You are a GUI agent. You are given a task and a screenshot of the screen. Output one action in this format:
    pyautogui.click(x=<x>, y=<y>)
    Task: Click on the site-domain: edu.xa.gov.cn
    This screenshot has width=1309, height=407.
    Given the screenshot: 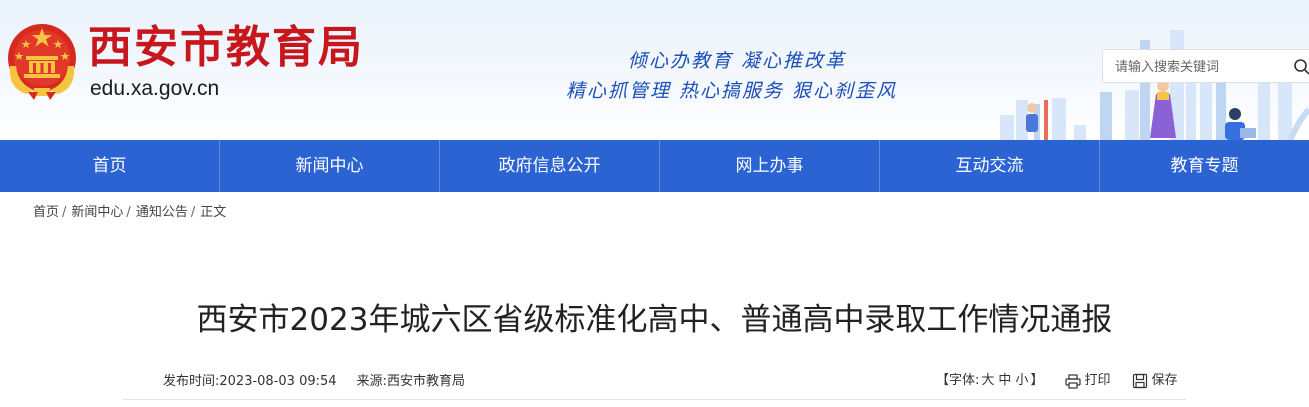 What is the action you would take?
    pyautogui.click(x=155, y=88)
    